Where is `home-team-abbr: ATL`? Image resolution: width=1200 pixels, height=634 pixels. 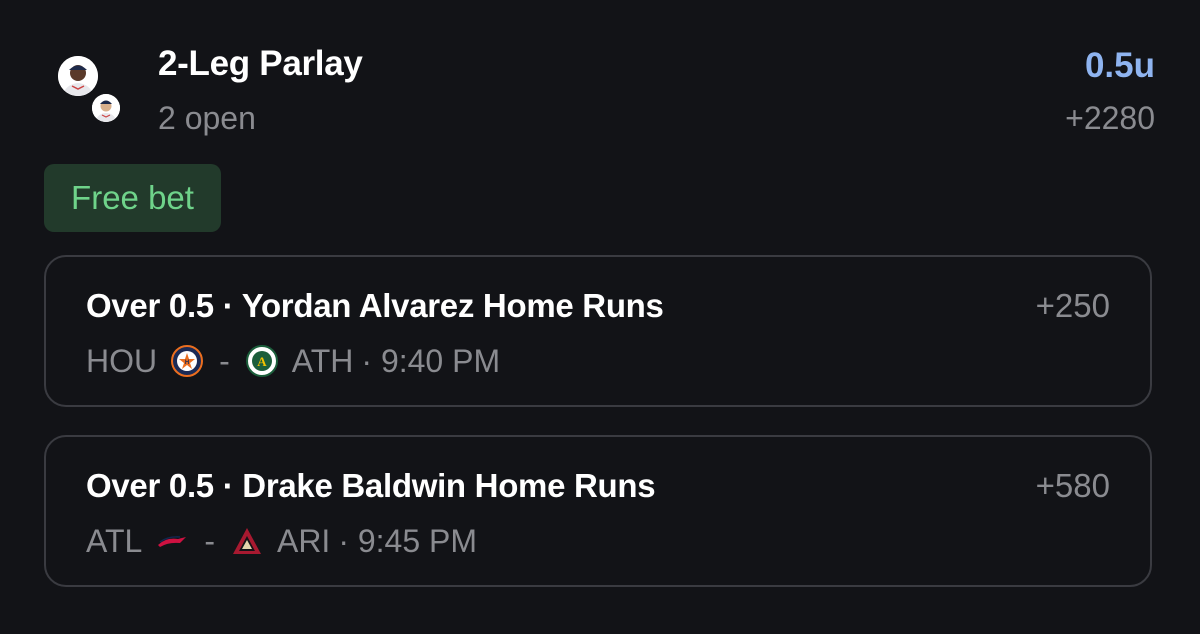
home-team-abbr: ATL is located at coordinates (114, 540).